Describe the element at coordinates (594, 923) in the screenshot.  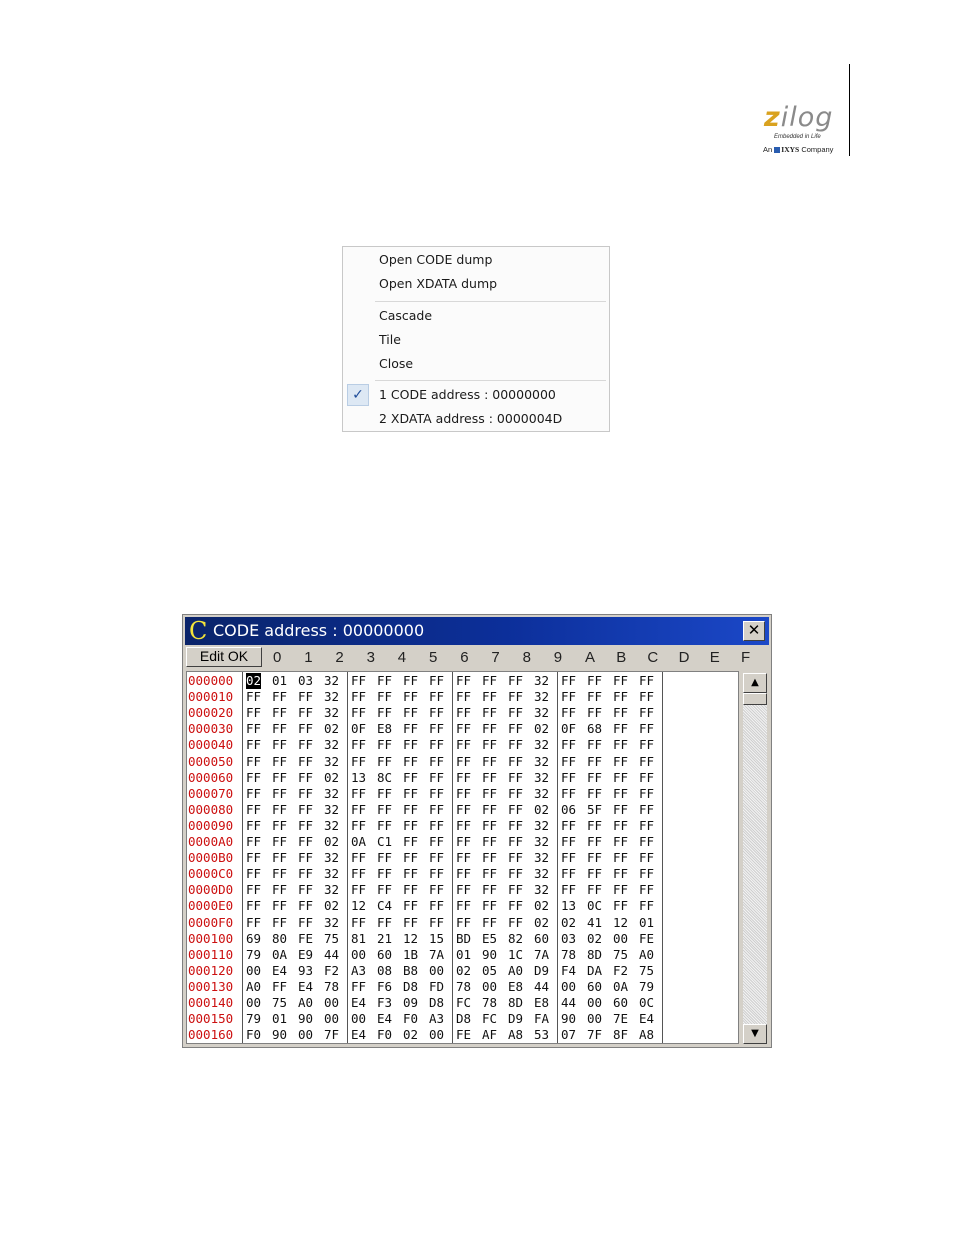
I see `byte-cell: 41` at that location.